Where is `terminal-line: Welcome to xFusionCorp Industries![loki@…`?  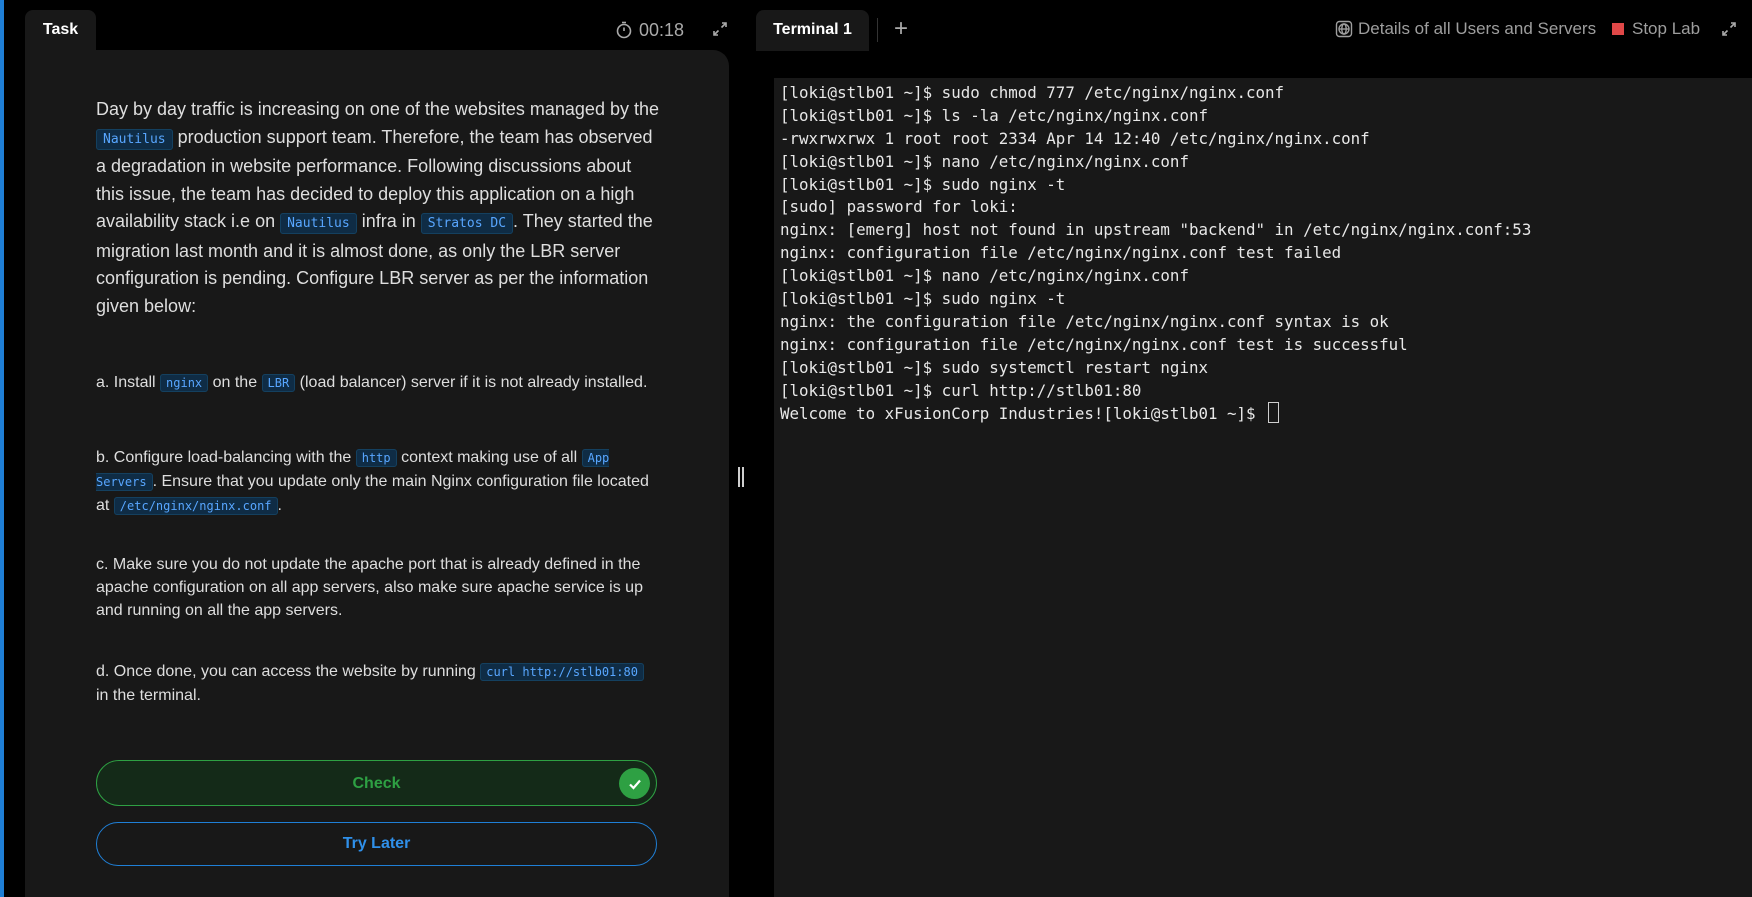 terminal-line: Welcome to xFusionCorp Industries![loki@… is located at coordinates (1155, 413).